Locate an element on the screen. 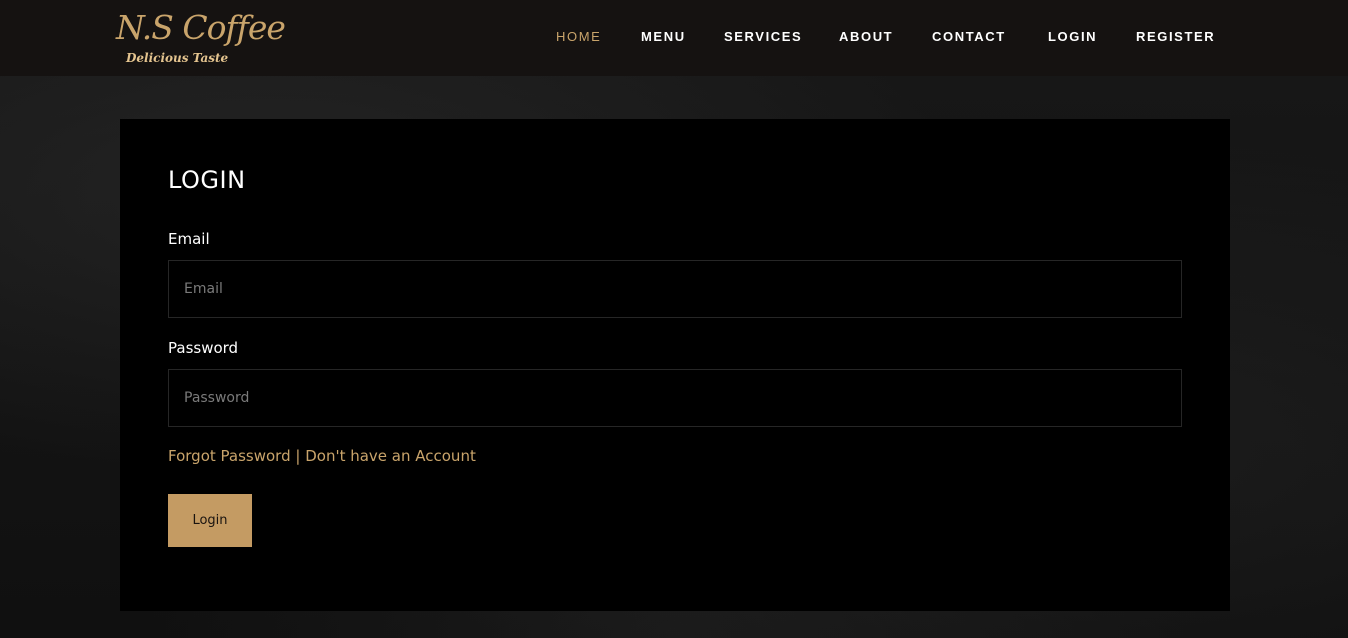 This screenshot has width=1348, height=638. password-label: Password is located at coordinates (203, 348).